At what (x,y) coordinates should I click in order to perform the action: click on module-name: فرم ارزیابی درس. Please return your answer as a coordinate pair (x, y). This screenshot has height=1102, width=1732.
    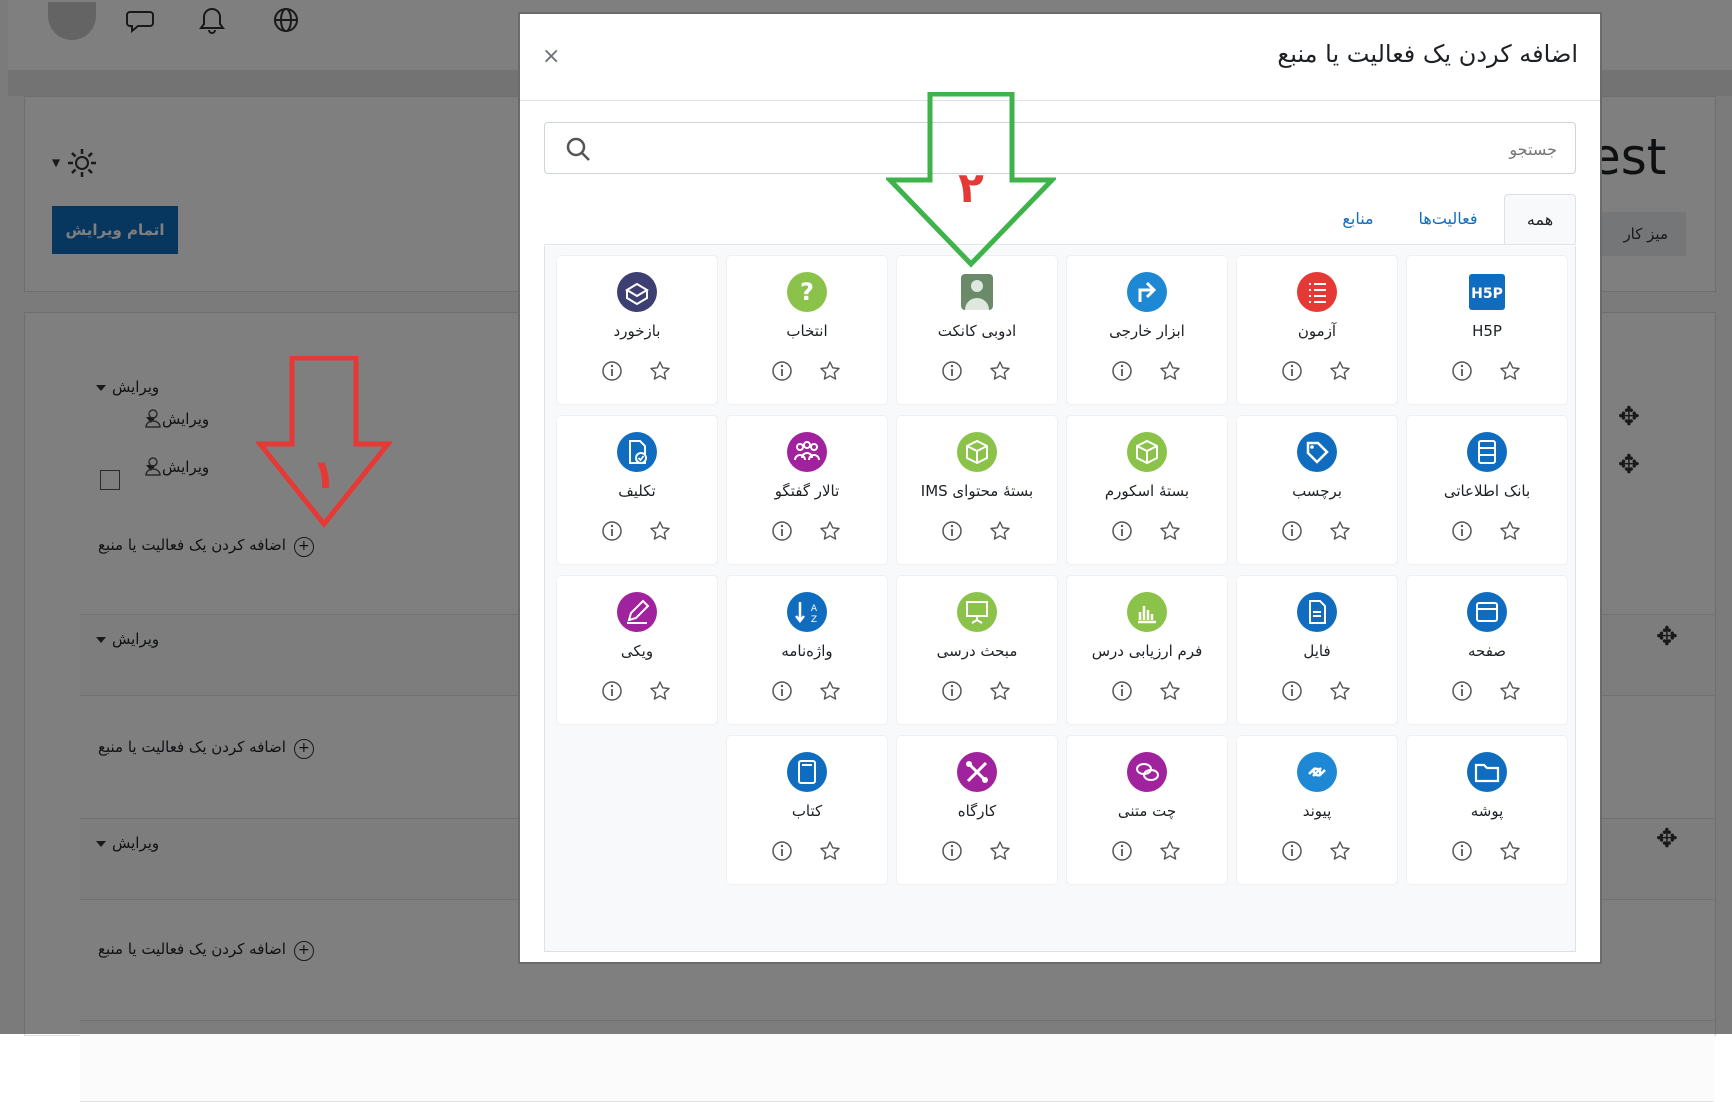
    Looking at the image, I should click on (1147, 651).